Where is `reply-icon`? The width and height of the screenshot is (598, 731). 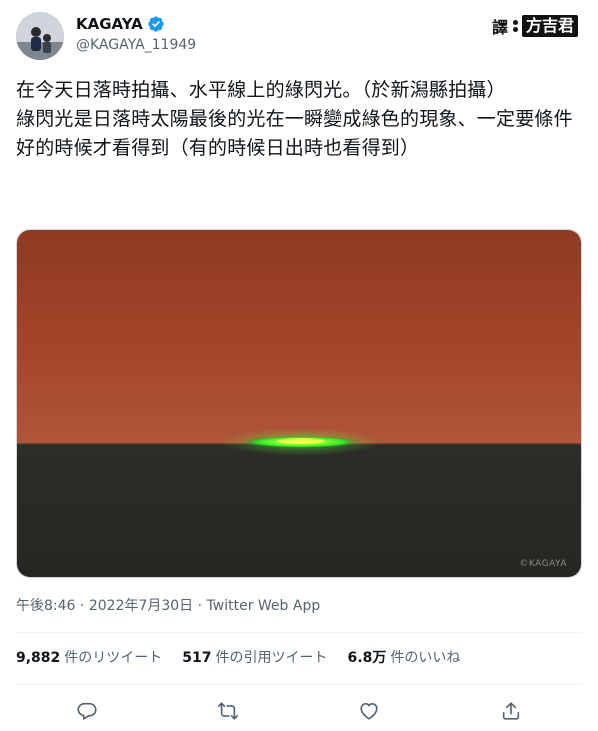 reply-icon is located at coordinates (87, 711).